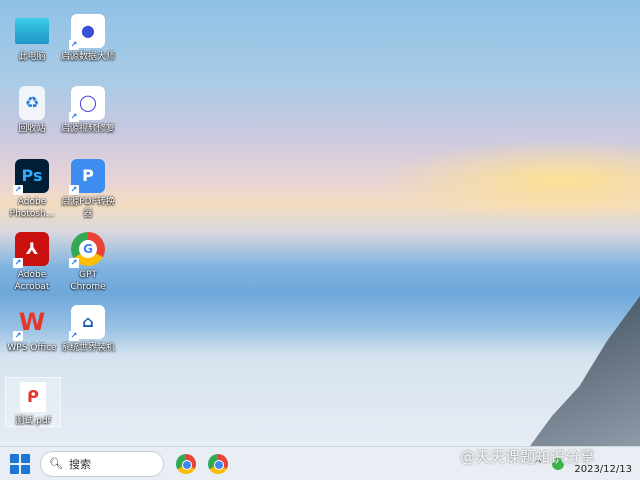 The height and width of the screenshot is (481, 640). What do you see at coordinates (32, 281) in the screenshot?
I see `icon-label: Adobe Acrobat` at bounding box center [32, 281].